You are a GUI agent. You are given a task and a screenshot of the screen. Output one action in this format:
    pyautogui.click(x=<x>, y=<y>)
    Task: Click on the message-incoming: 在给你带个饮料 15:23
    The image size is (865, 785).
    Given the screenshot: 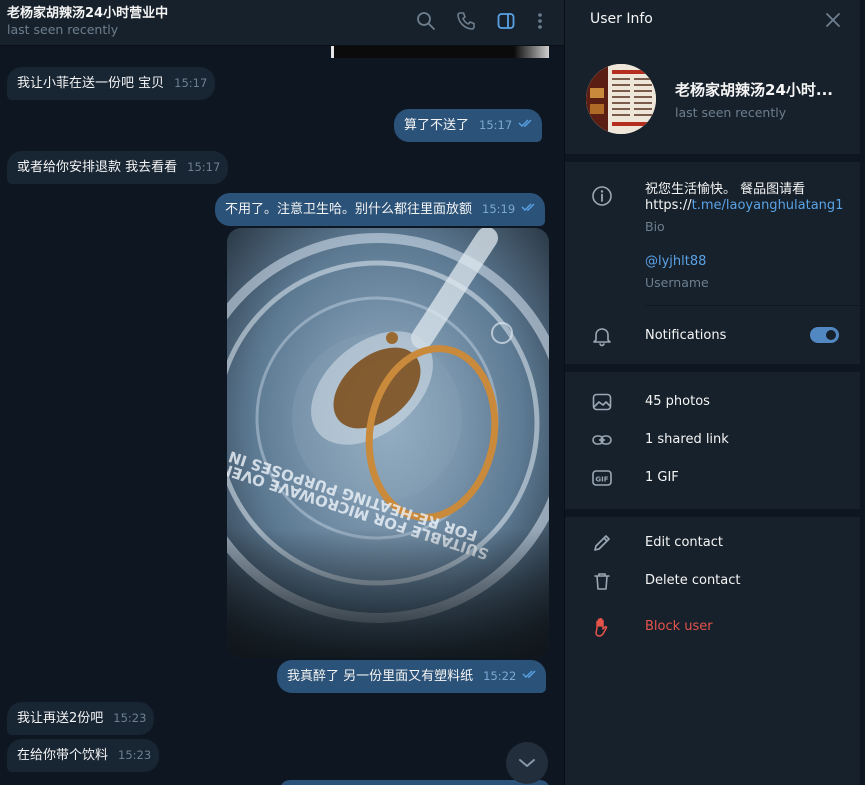 What is the action you would take?
    pyautogui.click(x=83, y=755)
    